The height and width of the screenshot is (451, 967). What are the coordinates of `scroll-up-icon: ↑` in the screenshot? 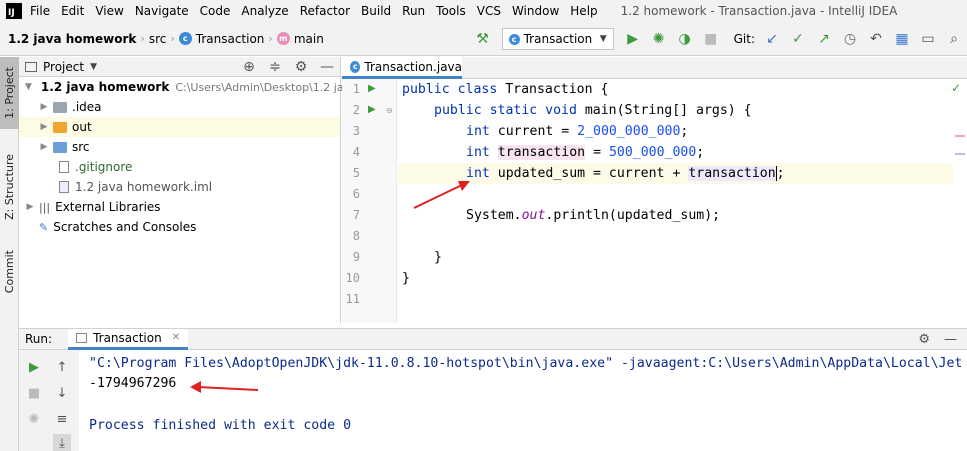 It's located at (62, 367).